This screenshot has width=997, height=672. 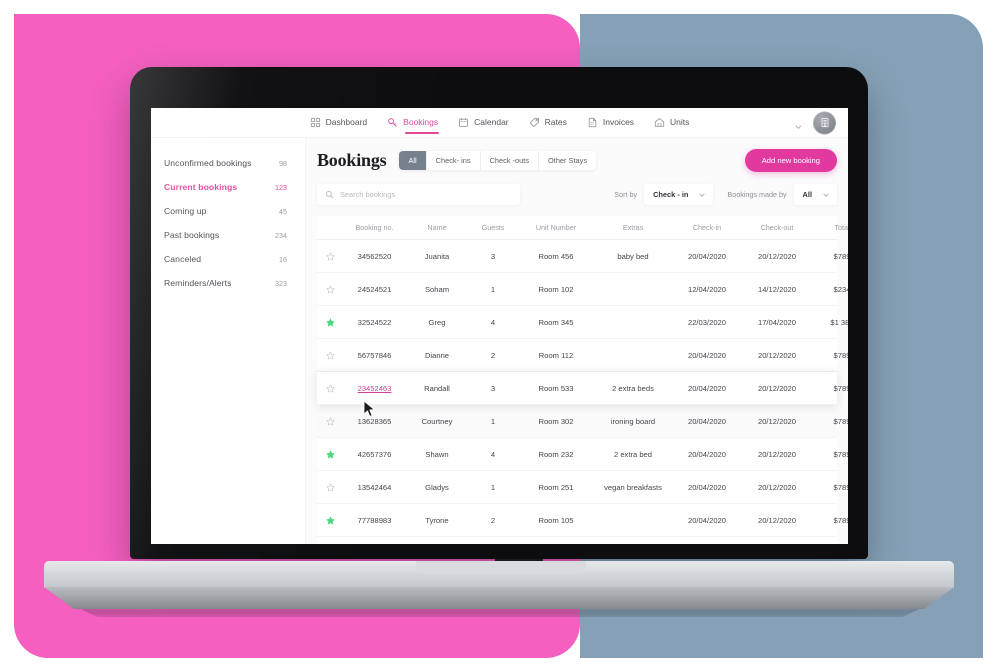 What do you see at coordinates (610, 123) in the screenshot?
I see `nav-item-invoices: Invoices` at bounding box center [610, 123].